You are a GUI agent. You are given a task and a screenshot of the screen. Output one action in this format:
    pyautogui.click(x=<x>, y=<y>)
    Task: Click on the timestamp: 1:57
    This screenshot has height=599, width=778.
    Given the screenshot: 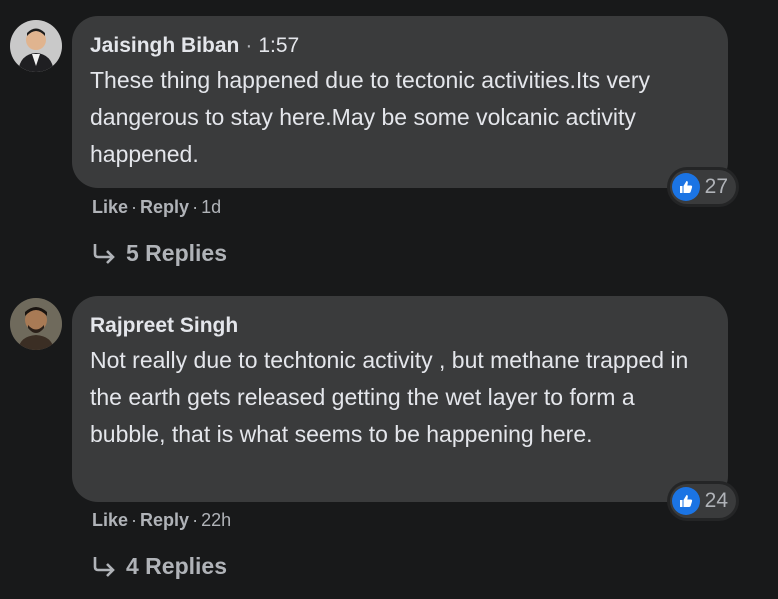 What is the action you would take?
    pyautogui.click(x=279, y=45)
    